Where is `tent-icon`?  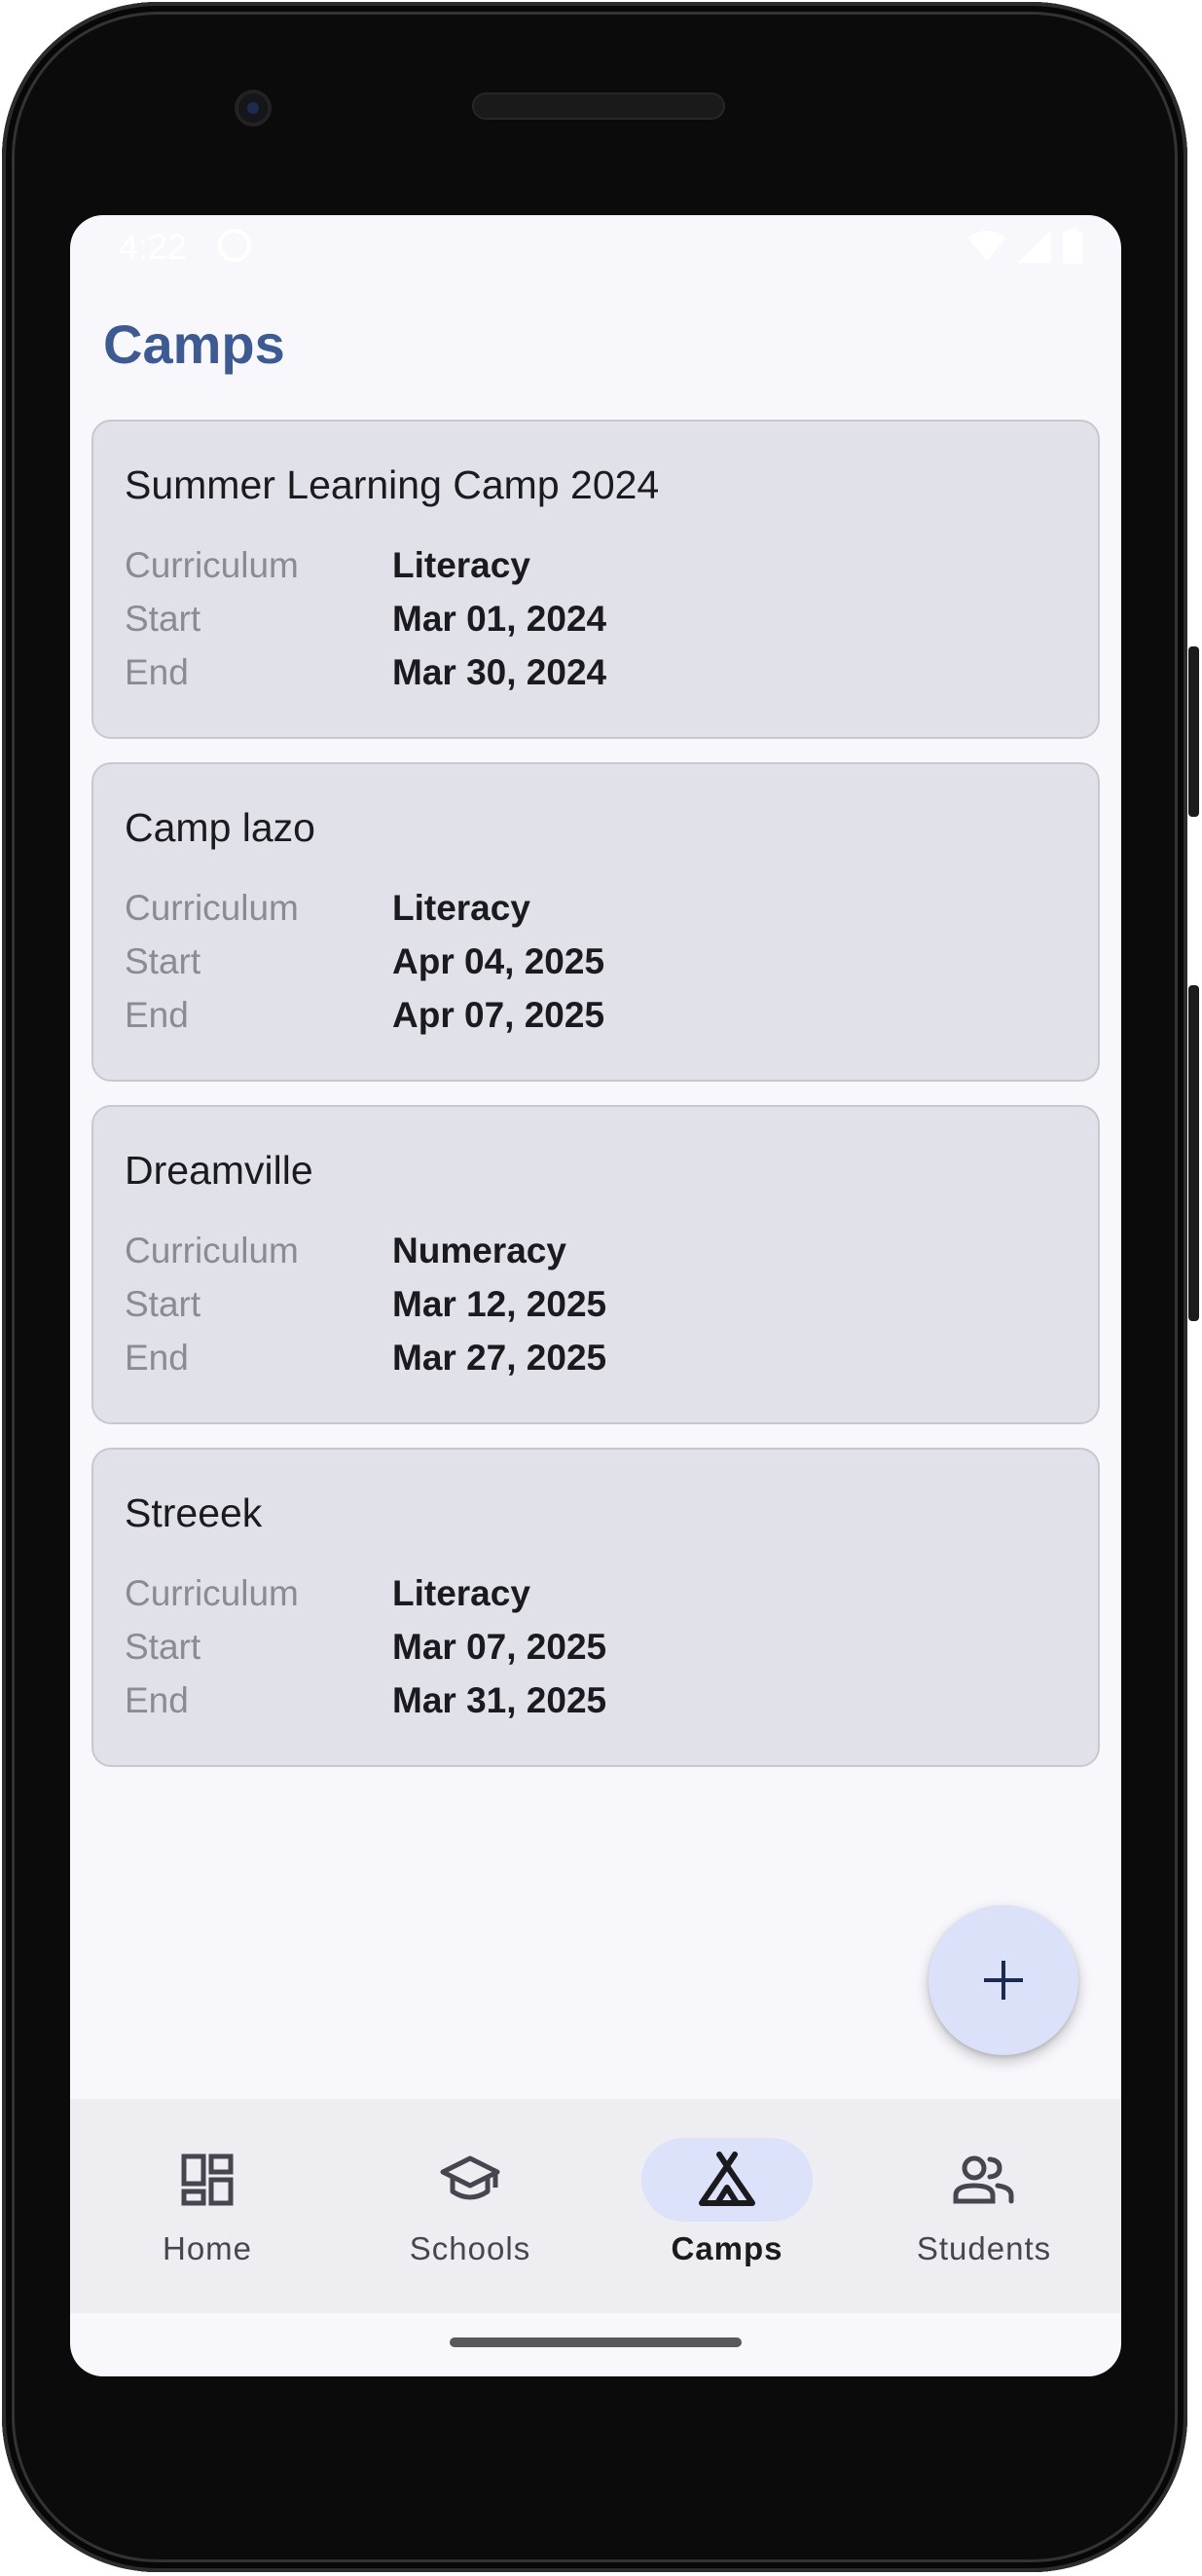 tent-icon is located at coordinates (727, 2179).